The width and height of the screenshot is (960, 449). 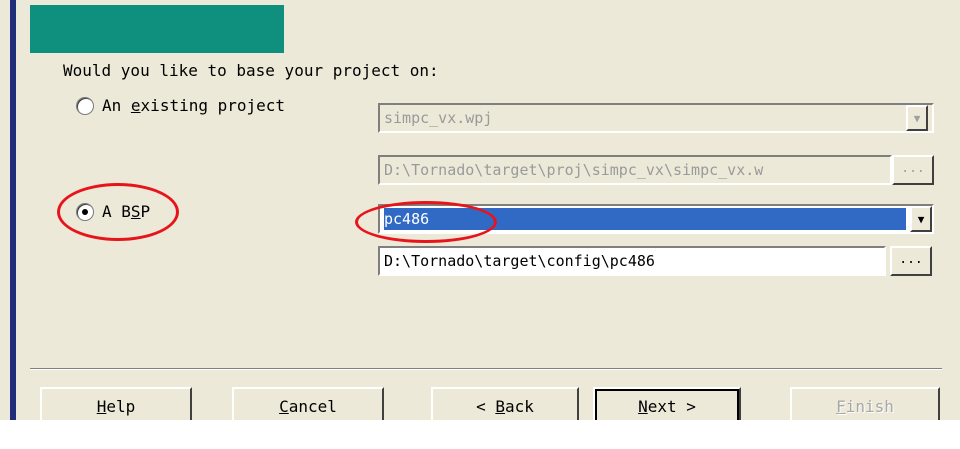 What do you see at coordinates (85, 212) in the screenshot?
I see `bsp-radio` at bounding box center [85, 212].